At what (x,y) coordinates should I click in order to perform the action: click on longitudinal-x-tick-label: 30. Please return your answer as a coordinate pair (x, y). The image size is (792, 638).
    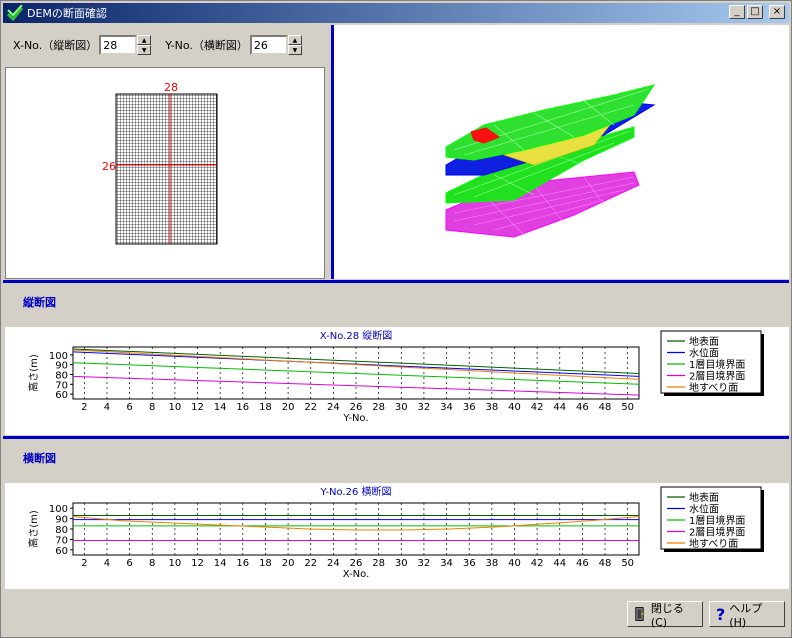
    Looking at the image, I should click on (401, 407).